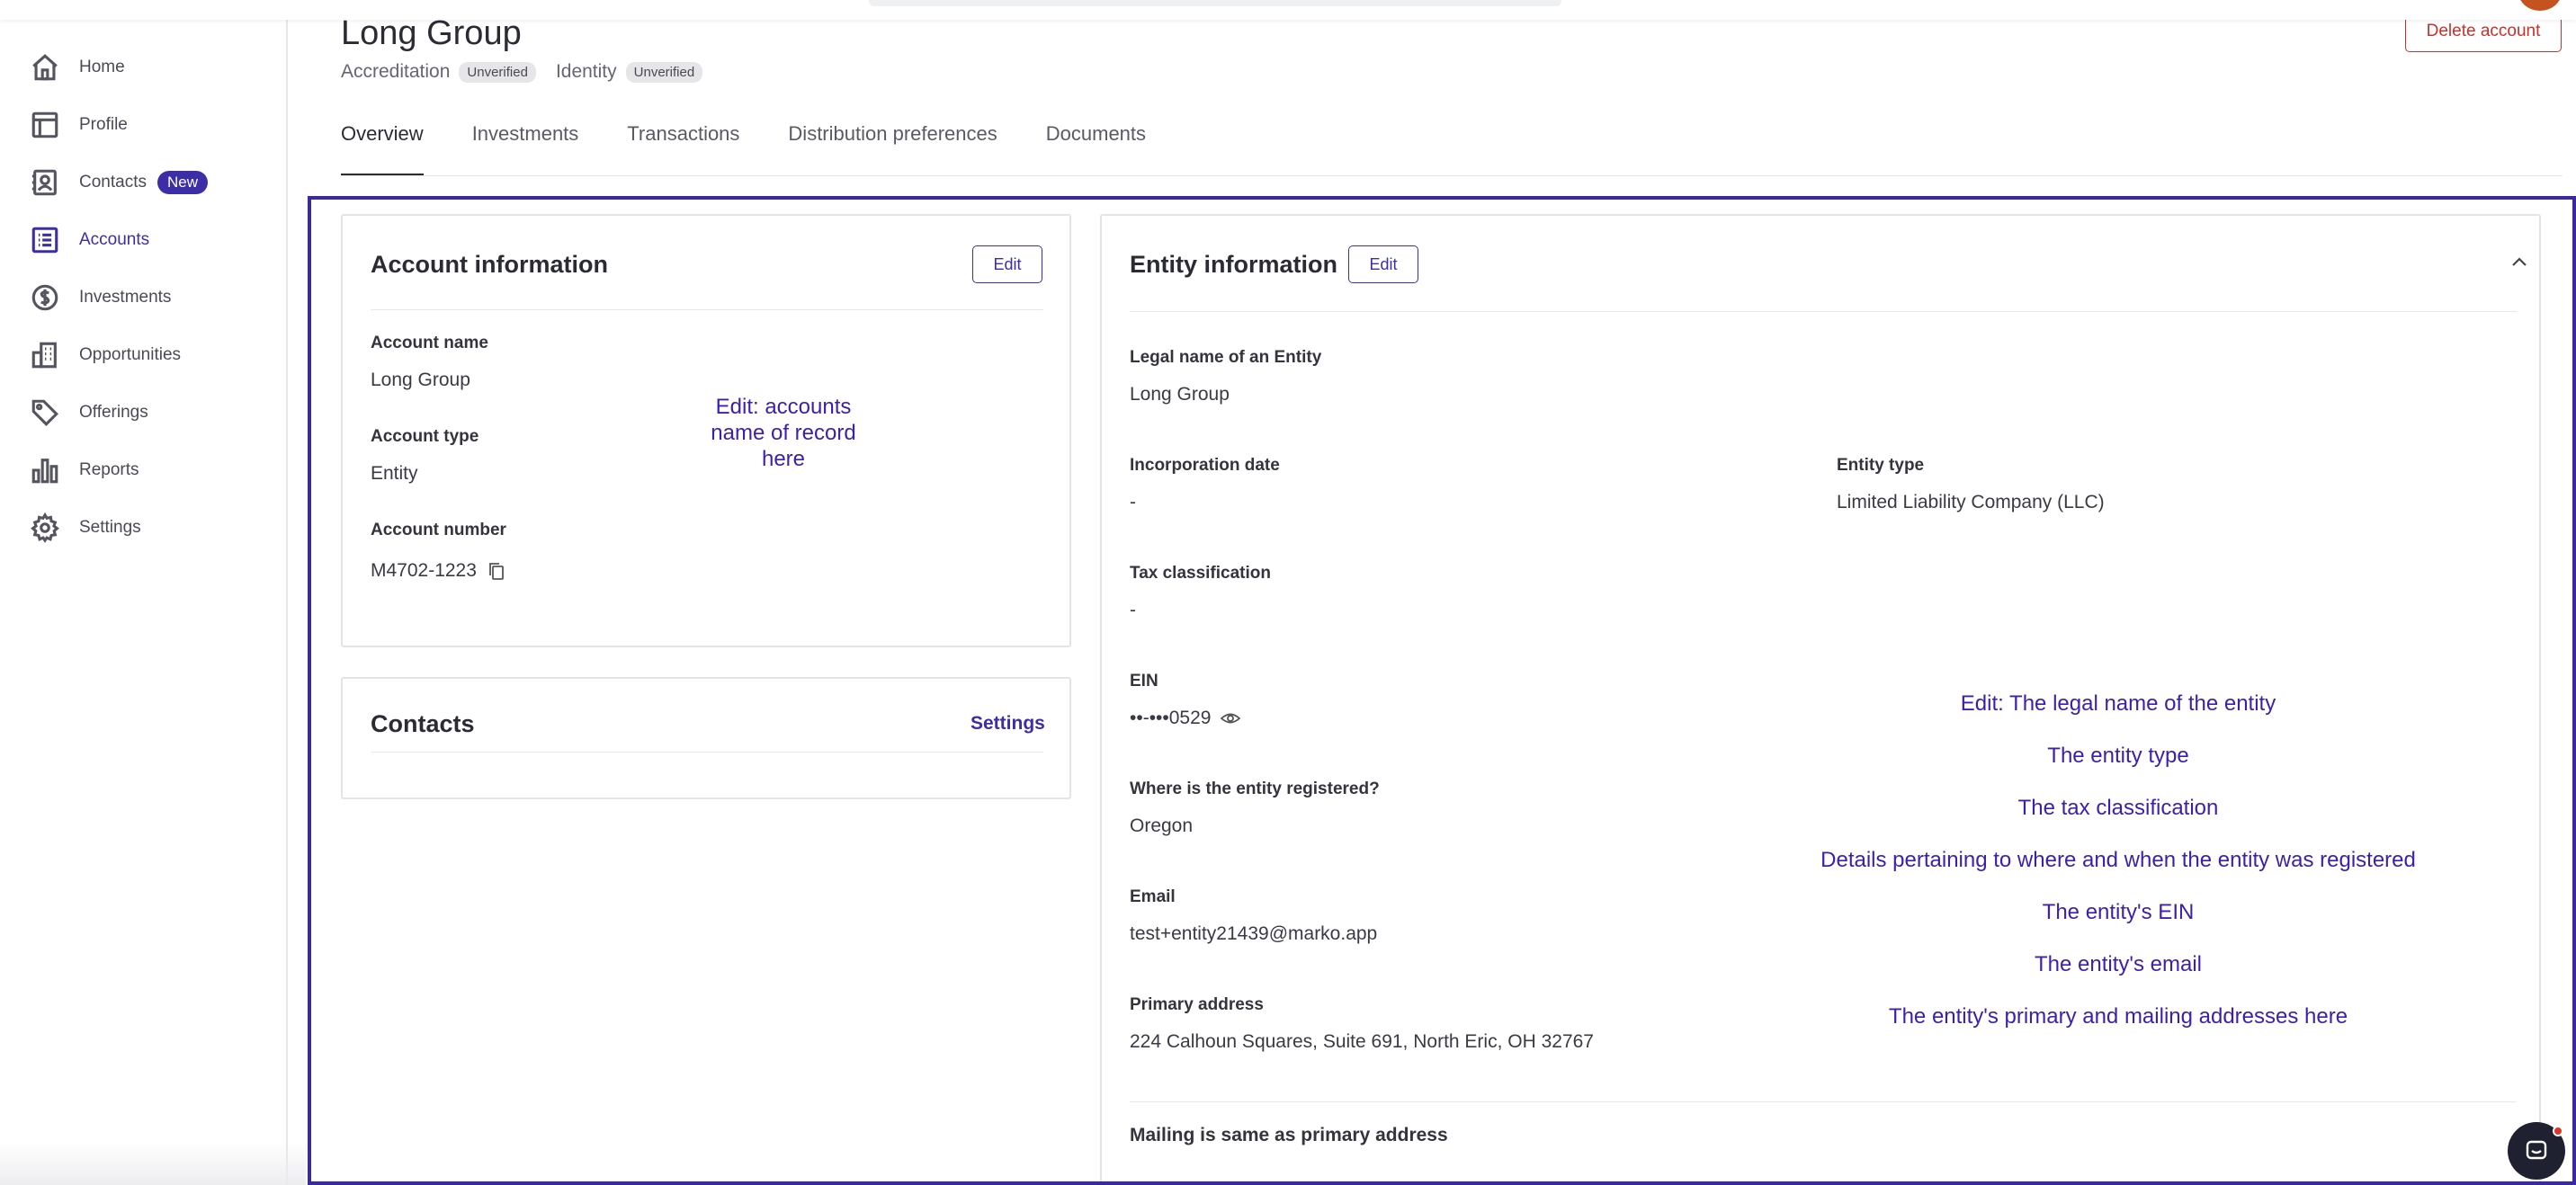 The height and width of the screenshot is (1185, 2576). I want to click on profile-icon, so click(45, 125).